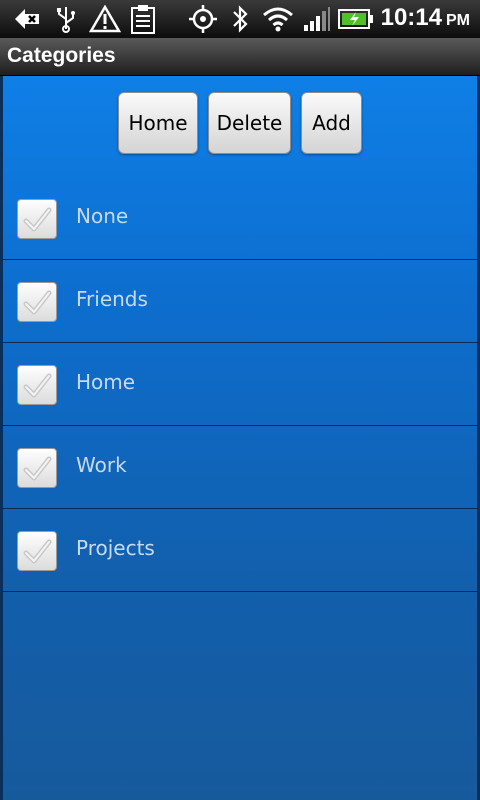 The image size is (480, 800). I want to click on usb-icon, so click(66, 19).